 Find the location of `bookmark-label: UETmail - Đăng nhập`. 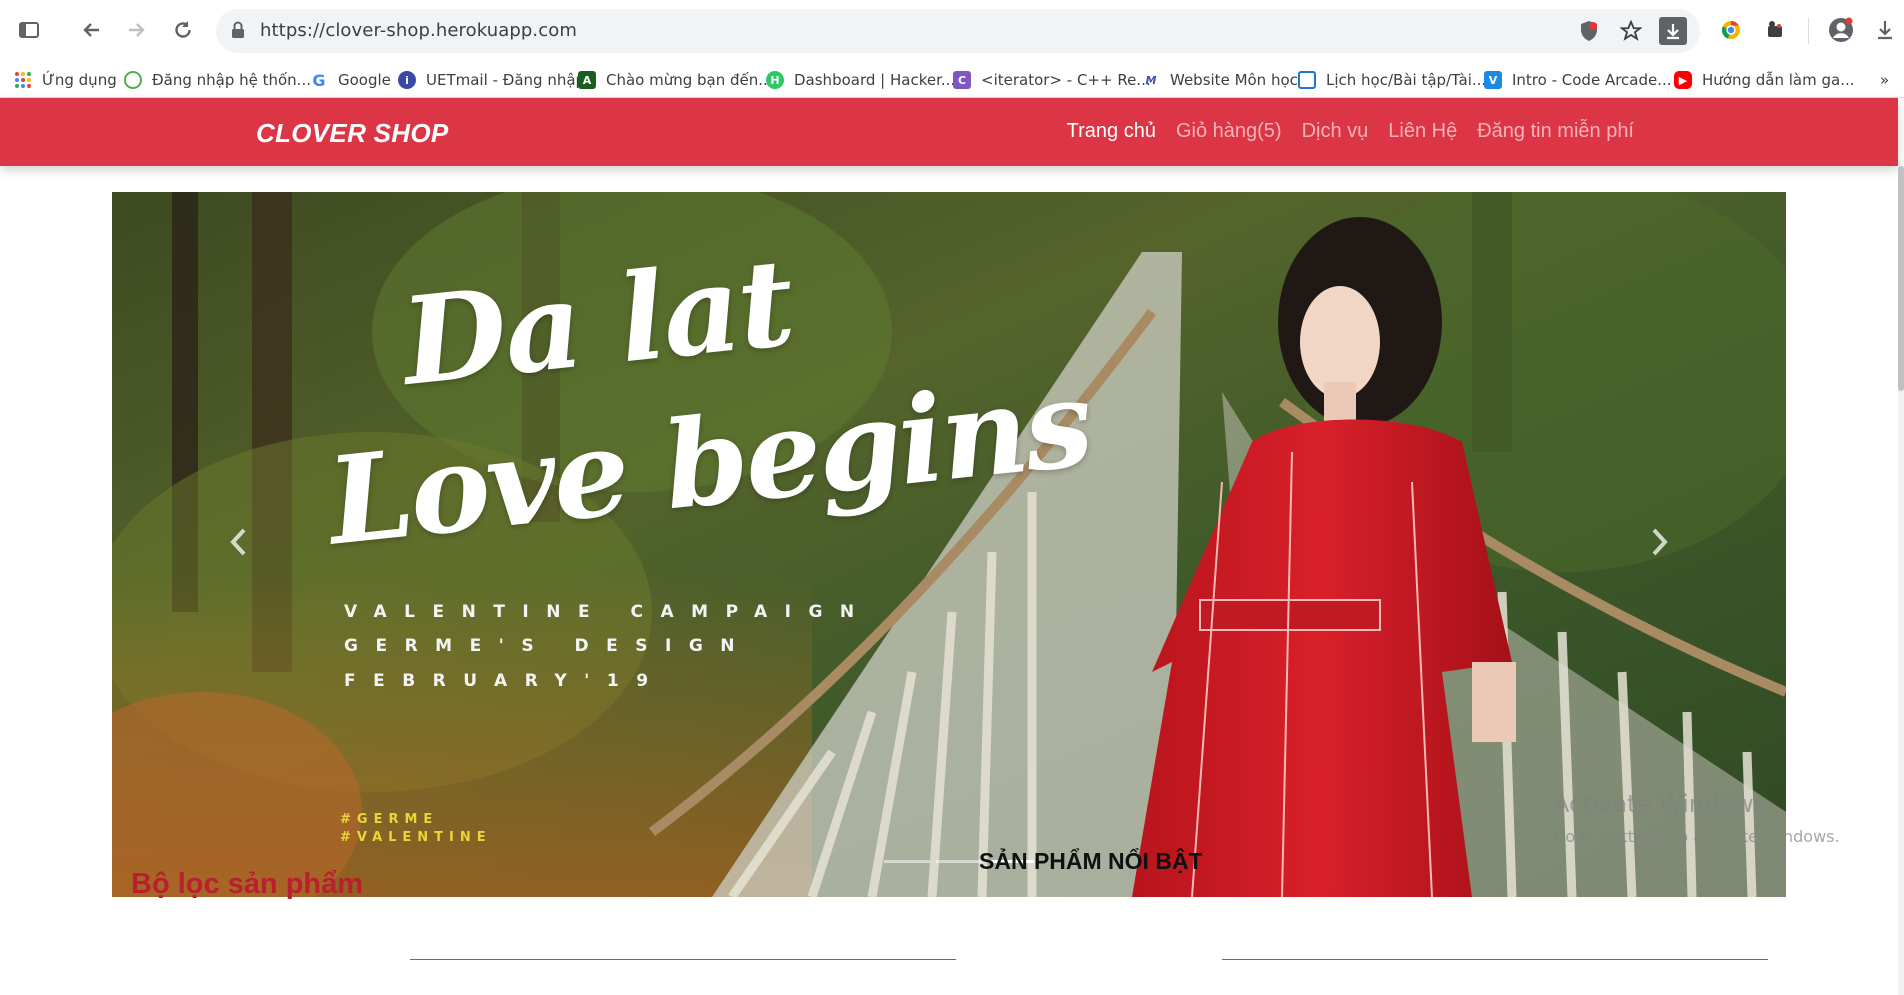

bookmark-label: UETmail - Đăng nhập is located at coordinates (506, 80).